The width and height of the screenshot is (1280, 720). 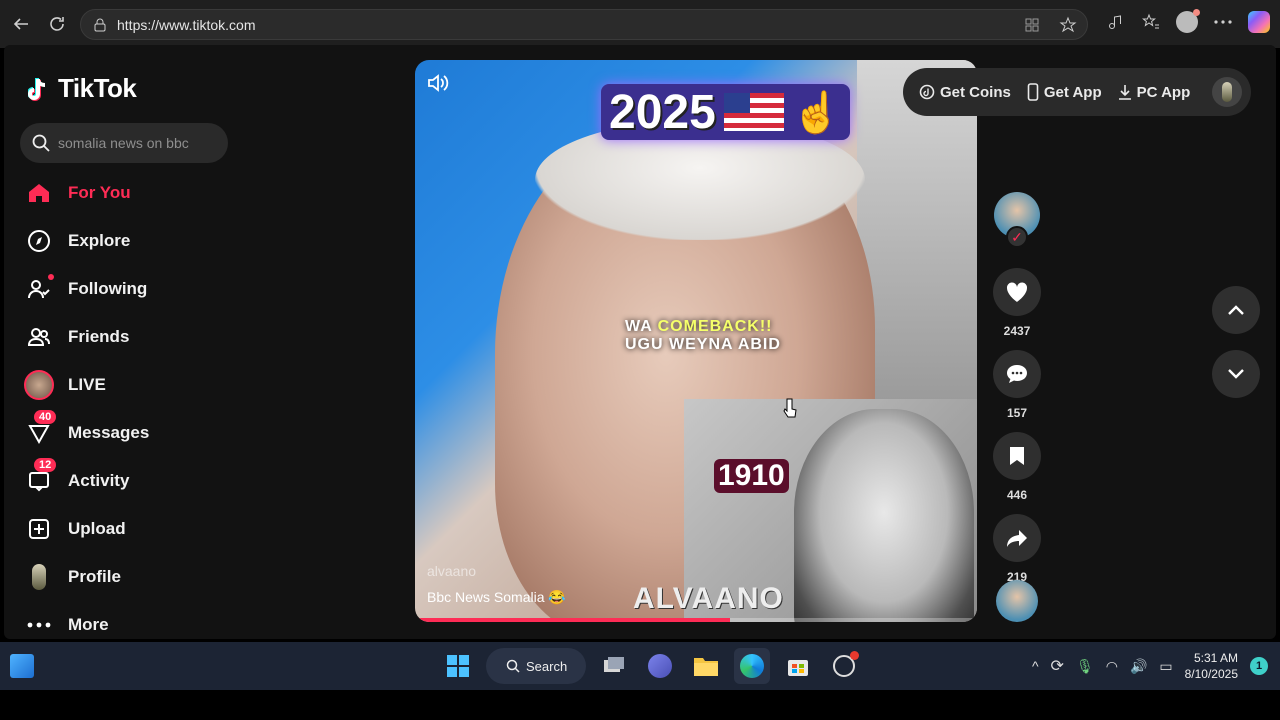 What do you see at coordinates (584, 24) in the screenshot?
I see `address-bar: https://www.tiktok.com` at bounding box center [584, 24].